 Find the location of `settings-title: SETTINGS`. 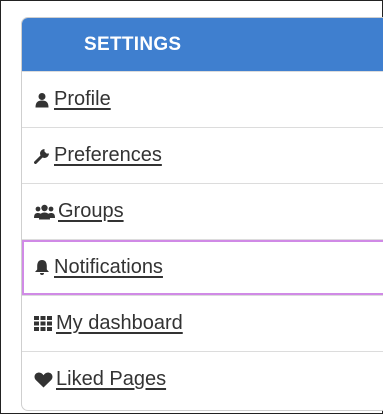

settings-title: SETTINGS is located at coordinates (133, 44).